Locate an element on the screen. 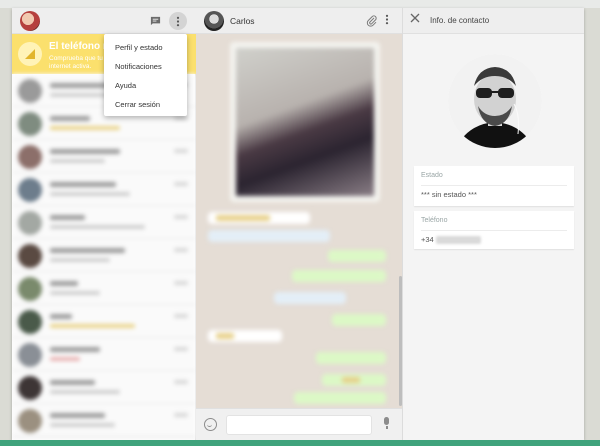 This screenshot has height=446, width=600. menu-item-ayuda: Ayuda is located at coordinates (145, 85).